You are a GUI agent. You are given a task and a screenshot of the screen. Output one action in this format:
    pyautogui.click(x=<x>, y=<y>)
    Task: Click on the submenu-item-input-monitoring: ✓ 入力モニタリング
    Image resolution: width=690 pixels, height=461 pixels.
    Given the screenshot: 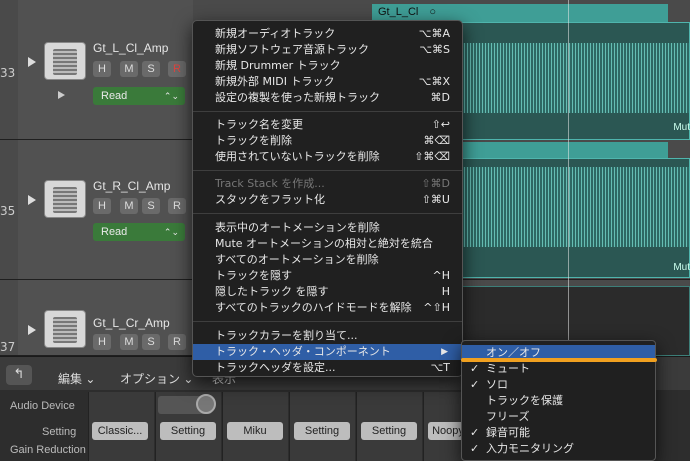 What is the action you would take?
    pyautogui.click(x=558, y=449)
    